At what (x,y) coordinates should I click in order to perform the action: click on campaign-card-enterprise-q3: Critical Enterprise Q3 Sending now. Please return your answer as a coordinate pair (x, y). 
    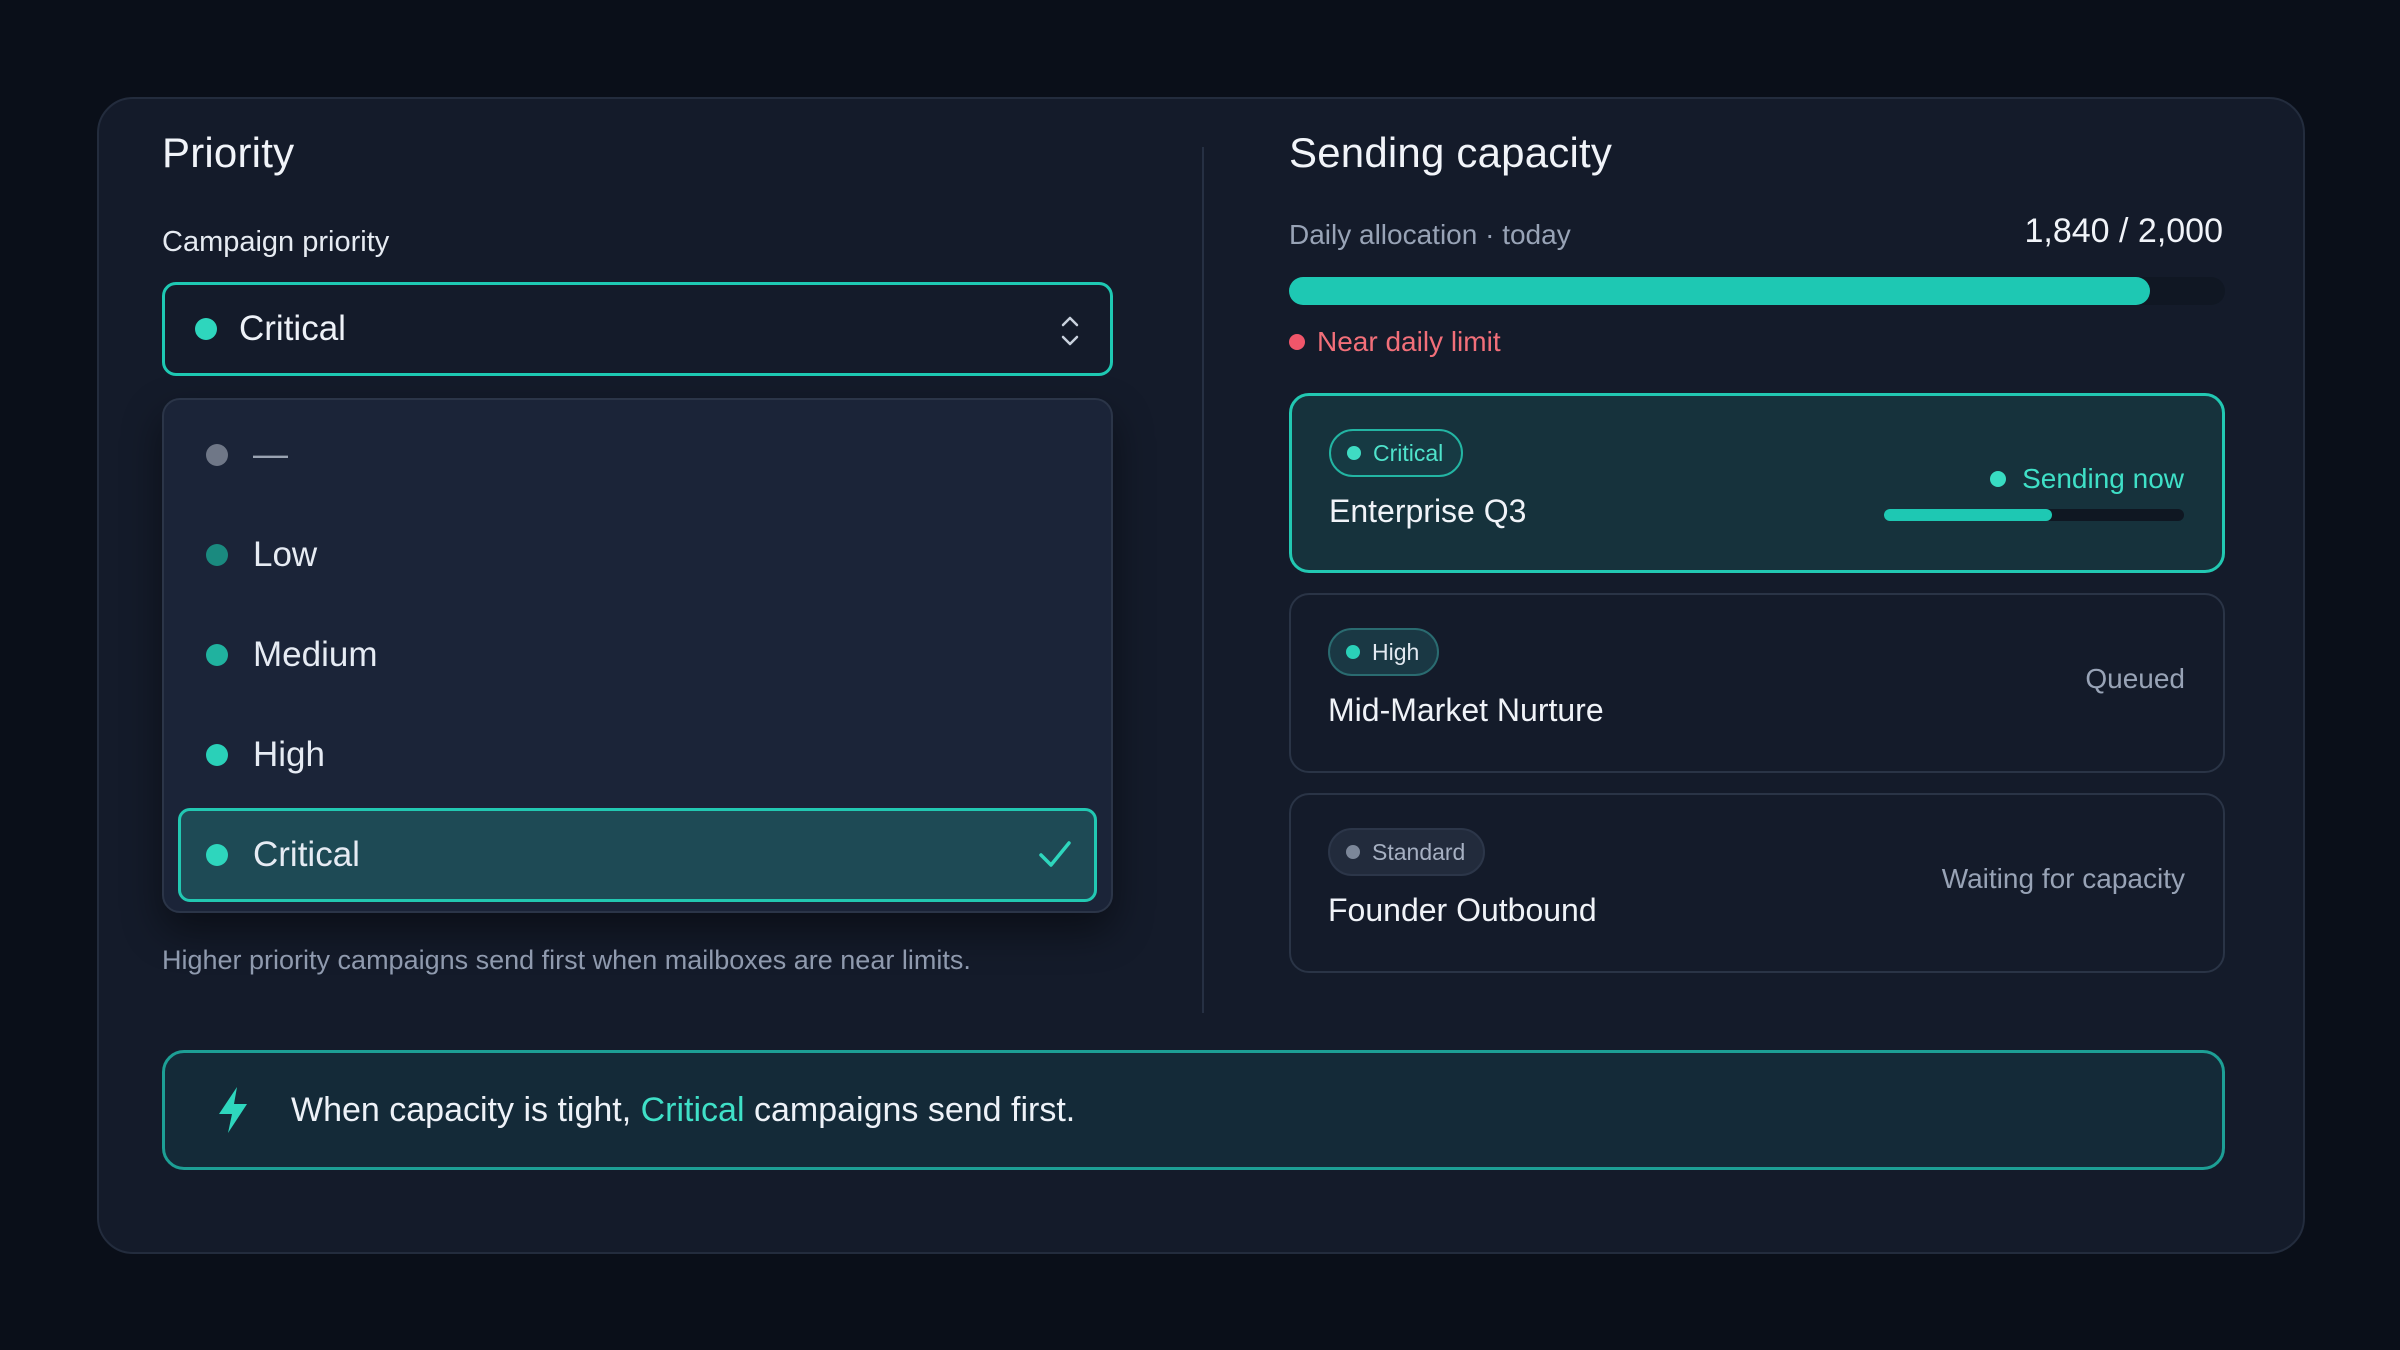
    Looking at the image, I should click on (1757, 483).